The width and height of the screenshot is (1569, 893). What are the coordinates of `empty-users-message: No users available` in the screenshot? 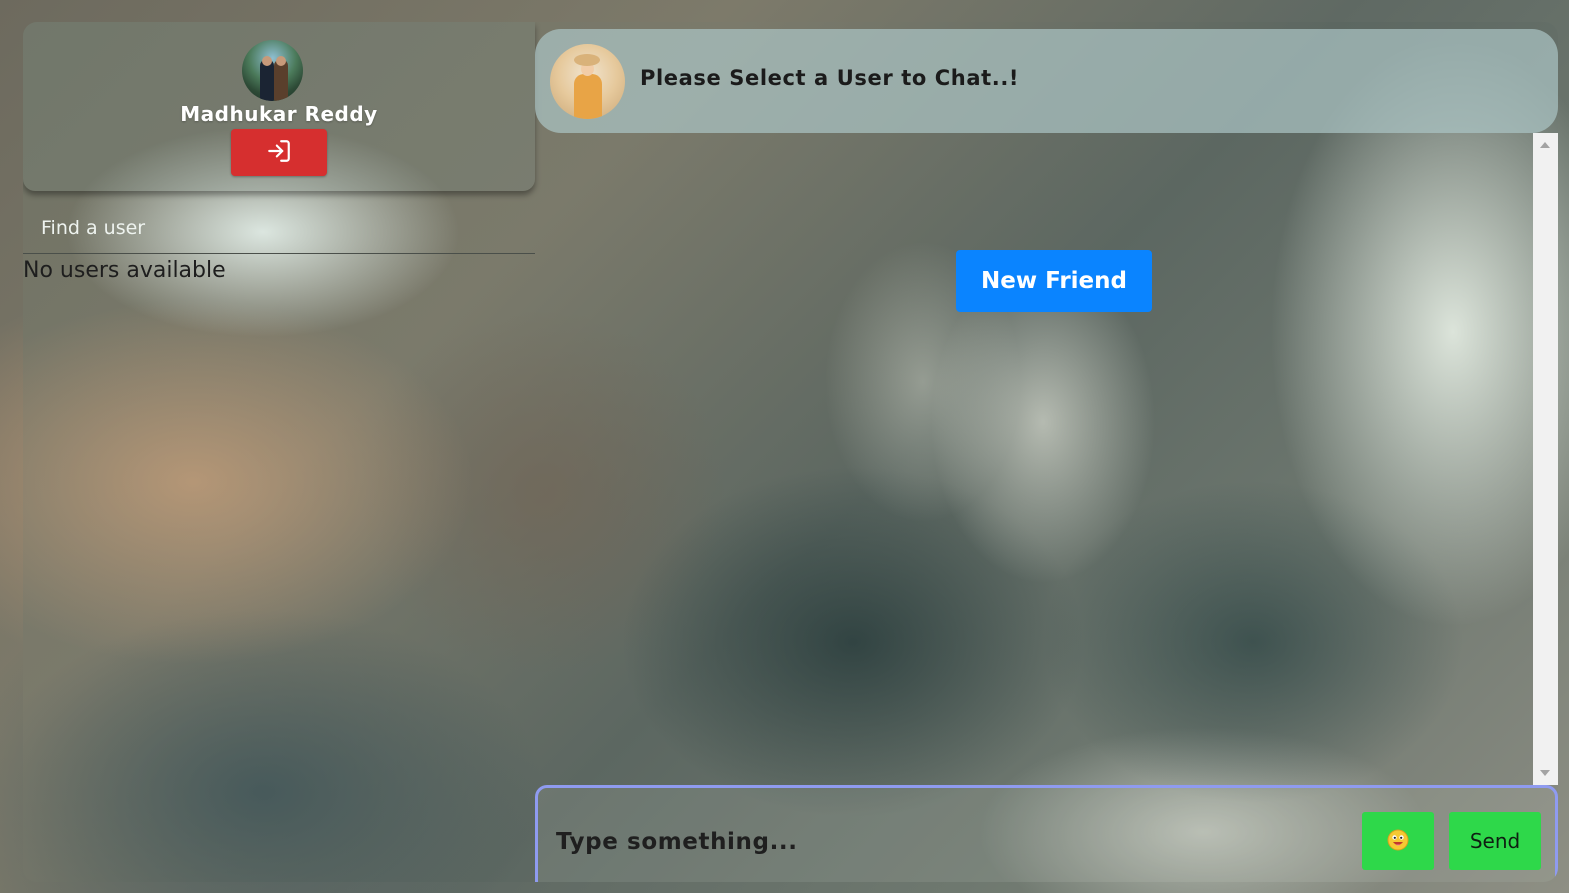 It's located at (124, 270).